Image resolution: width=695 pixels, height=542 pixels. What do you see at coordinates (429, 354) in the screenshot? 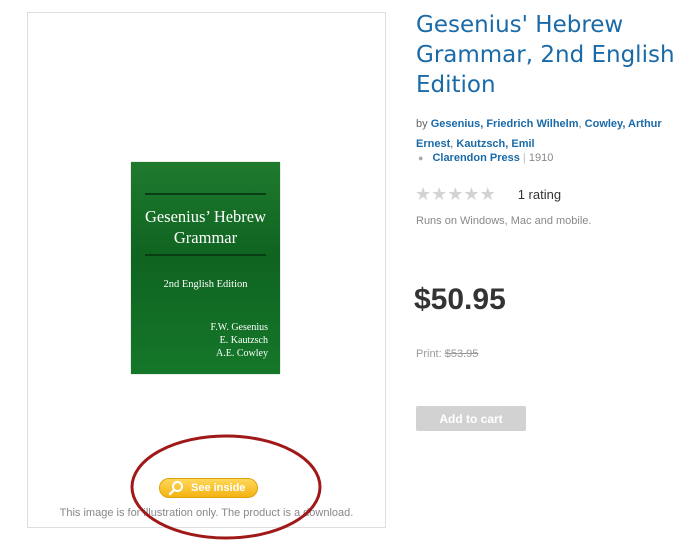
I see `print-label: Print:` at bounding box center [429, 354].